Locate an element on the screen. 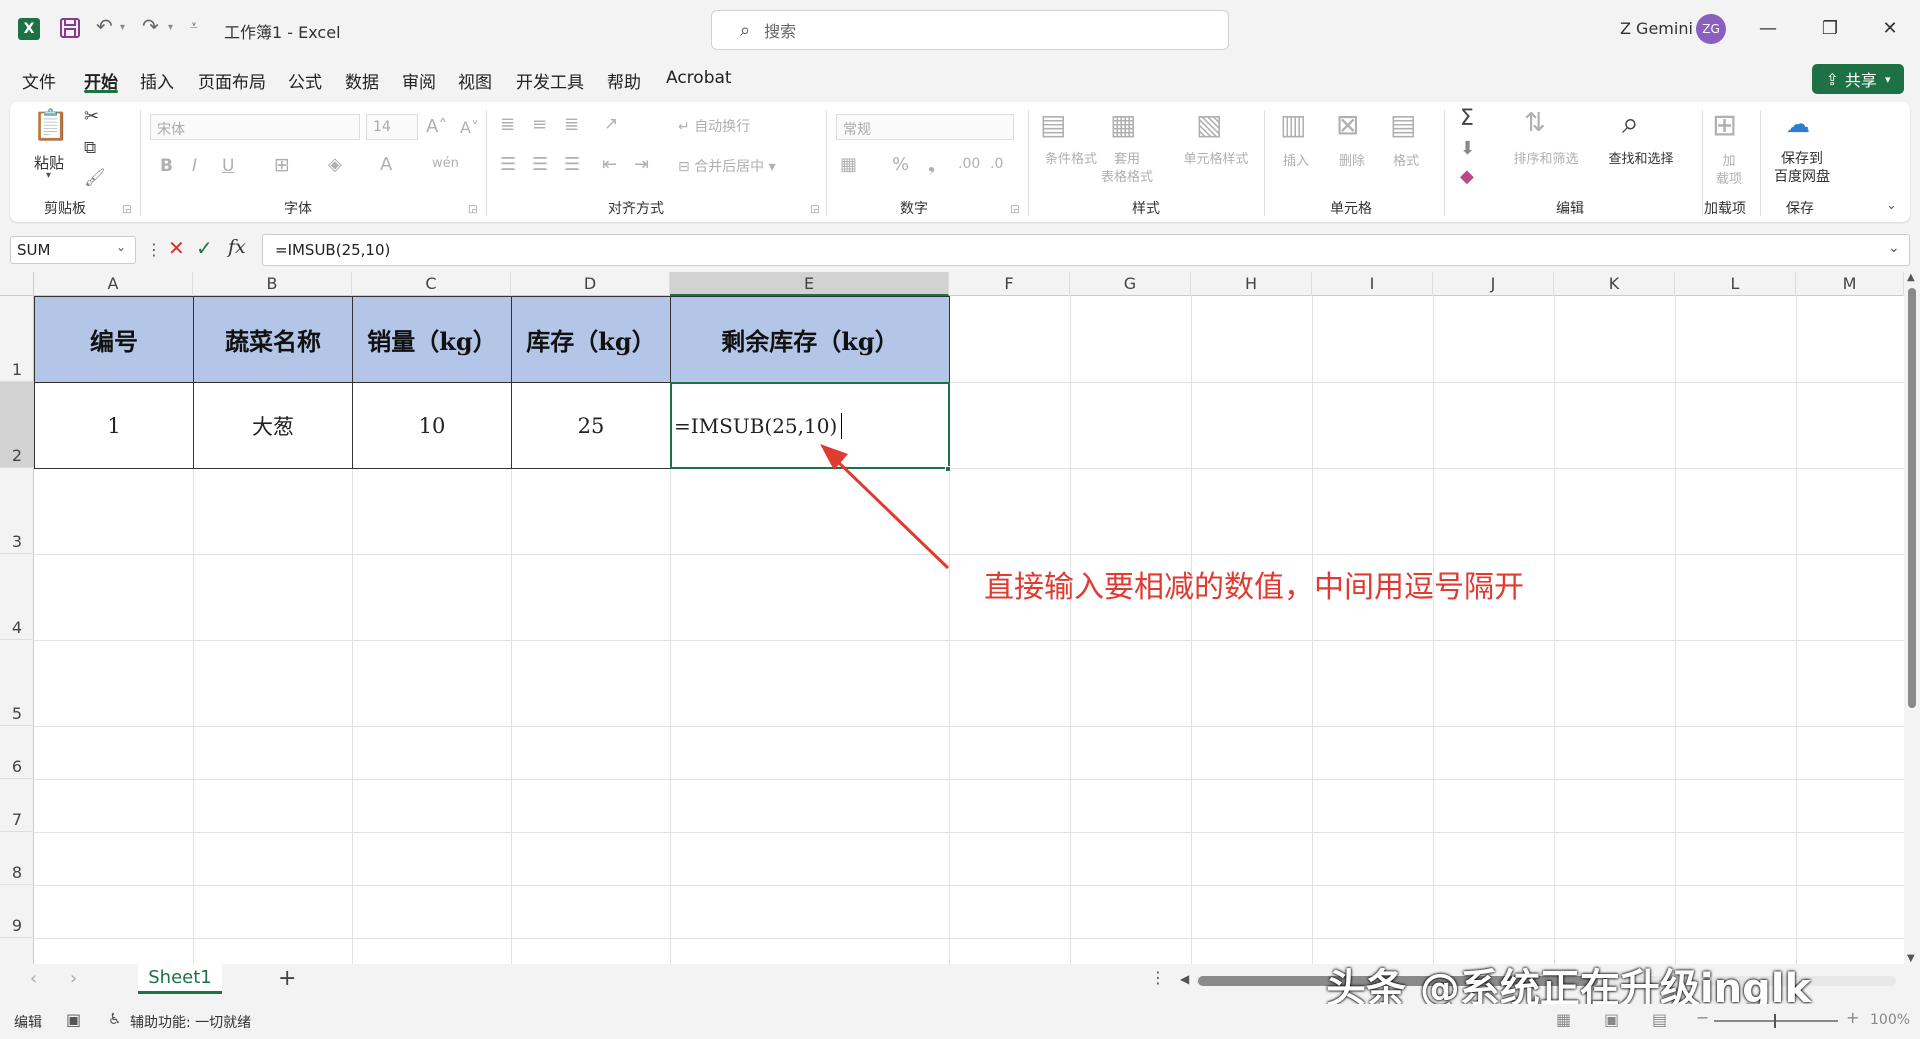 This screenshot has width=1920, height=1039. column-header-l: L is located at coordinates (1735, 284).